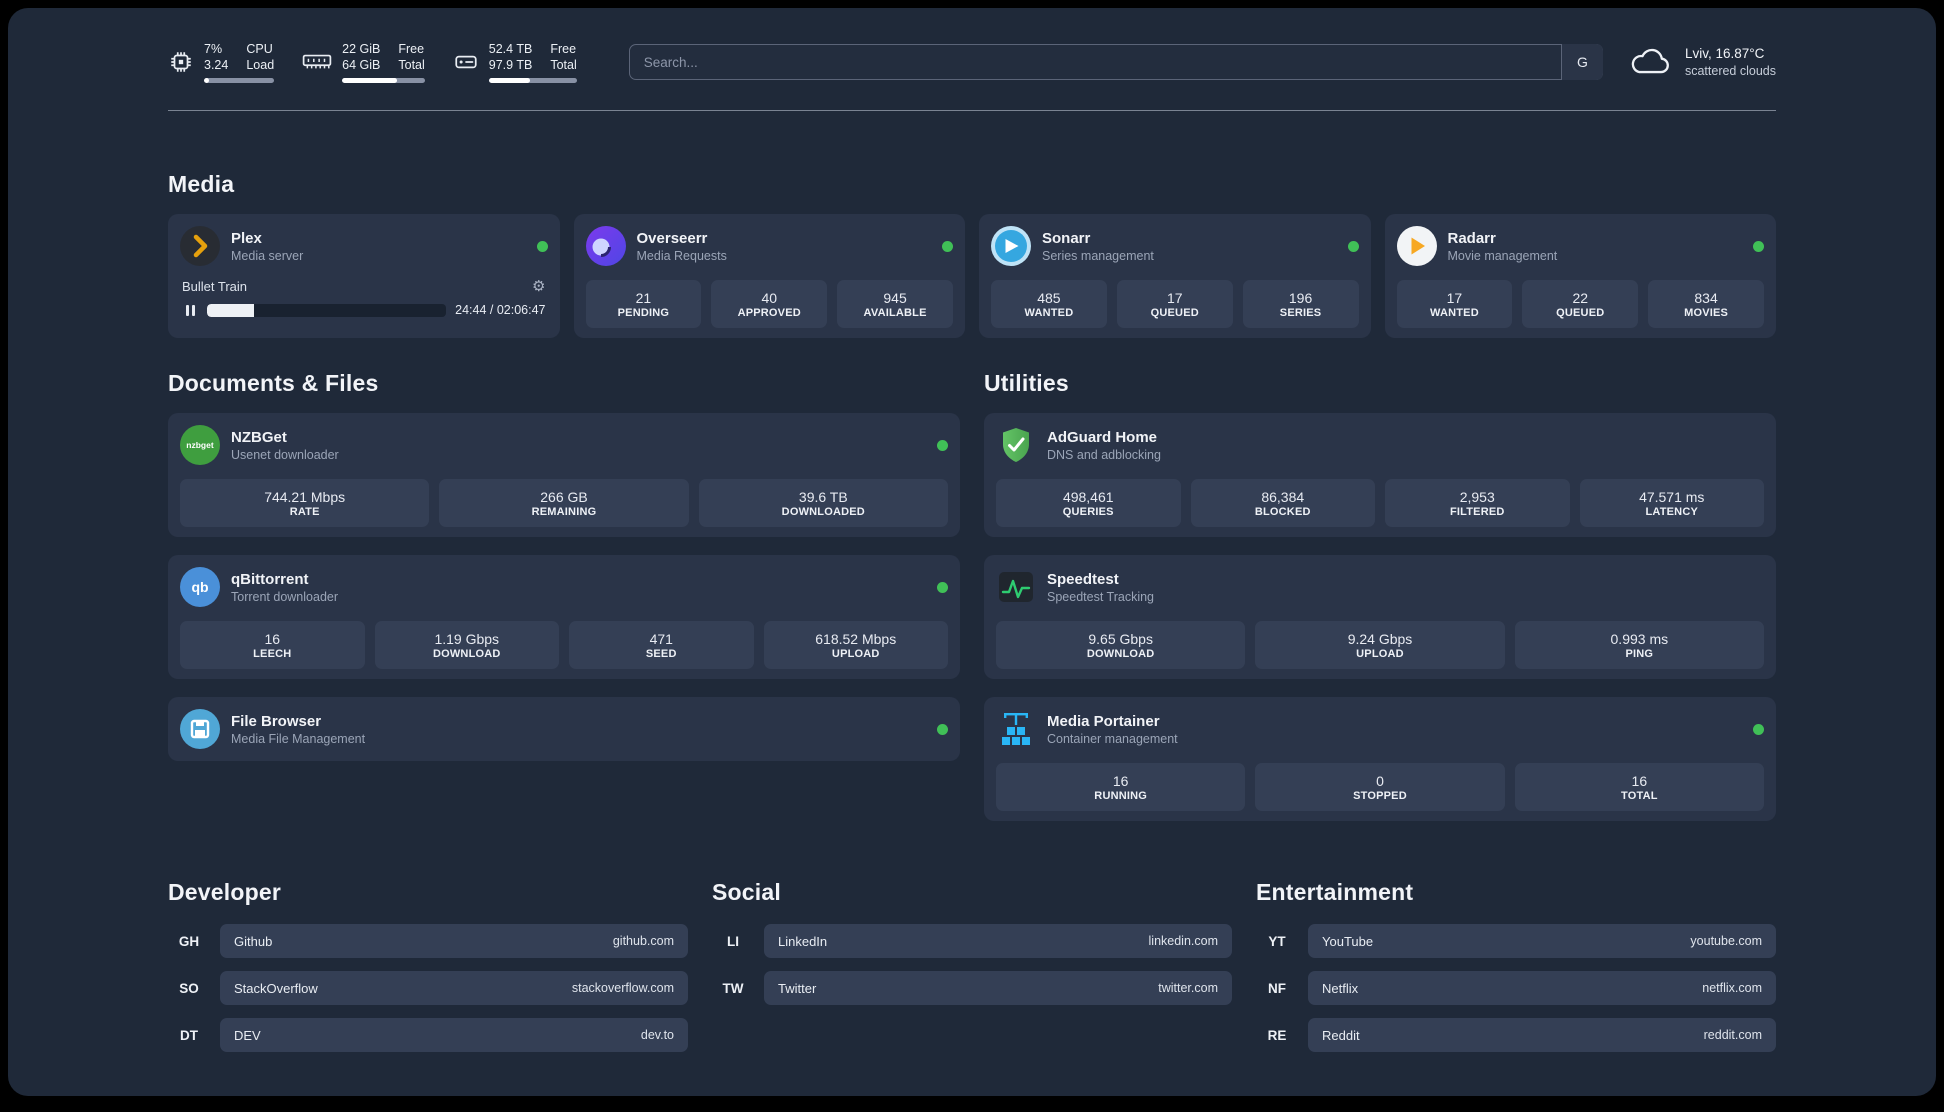  Describe the element at coordinates (466, 653) in the screenshot. I see `stat-label: DOWNLOAD` at that location.